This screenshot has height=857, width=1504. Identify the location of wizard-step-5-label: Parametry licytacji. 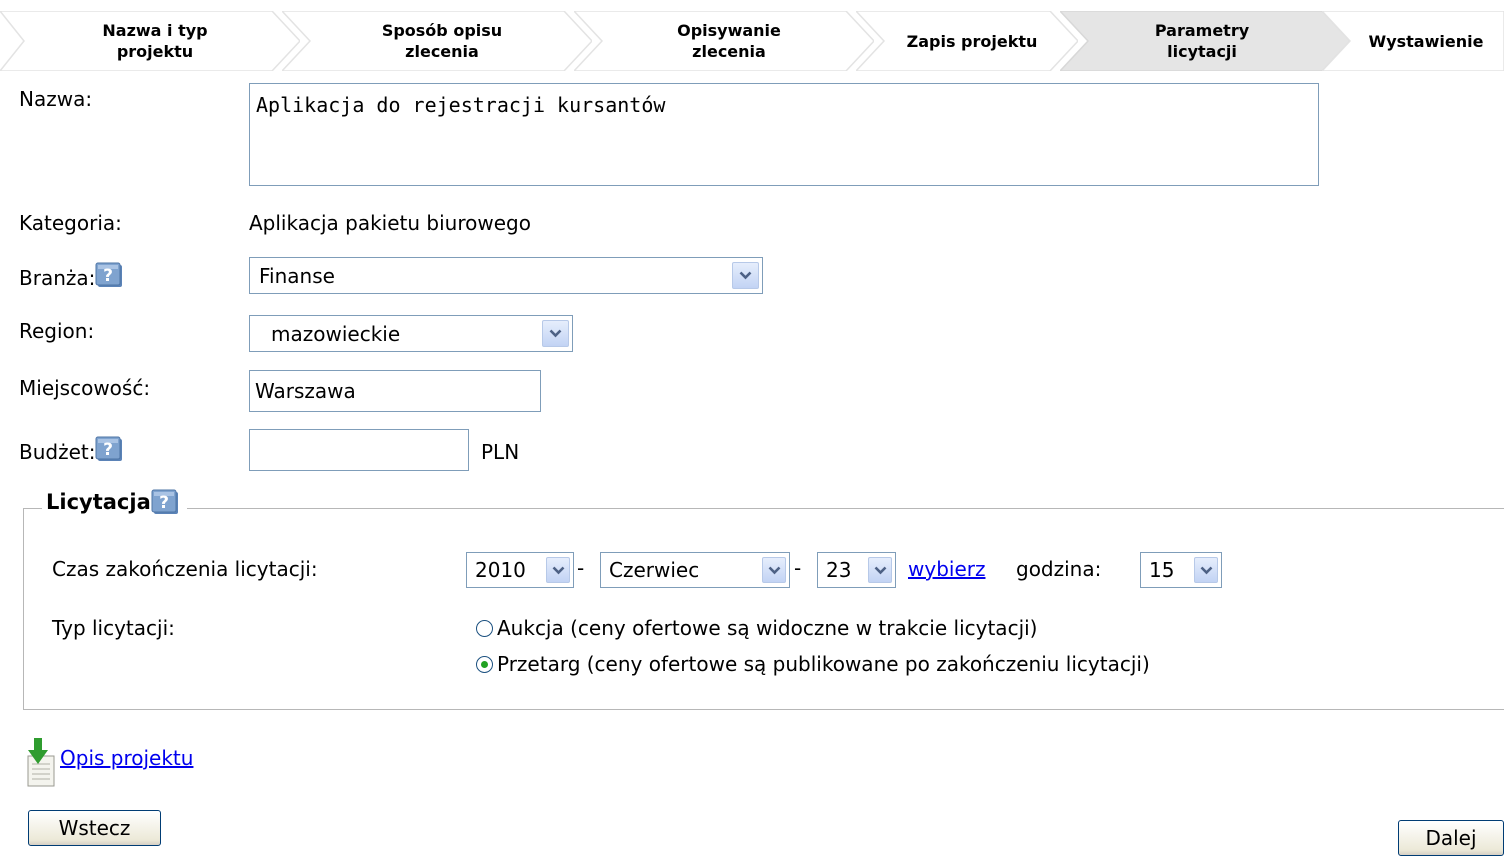
(1202, 41).